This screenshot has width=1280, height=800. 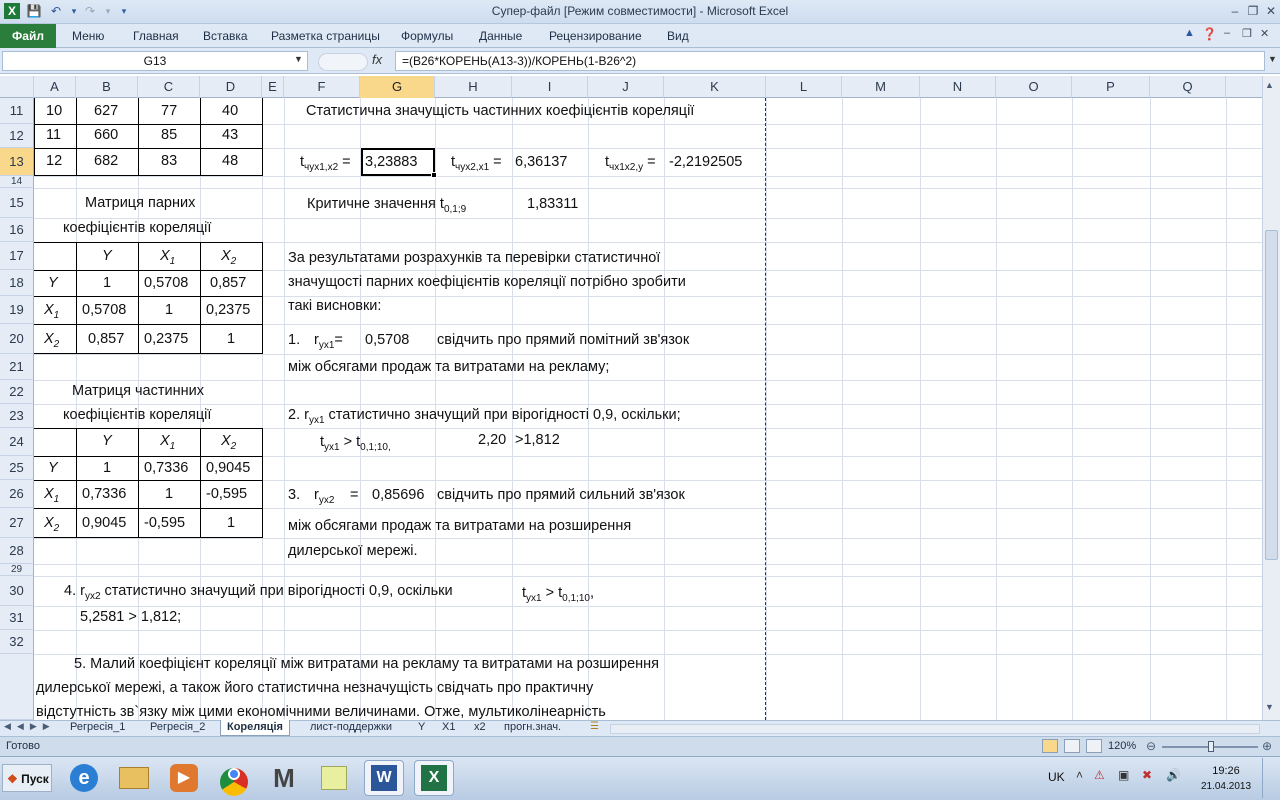 I want to click on clock-time: 19:26, so click(x=1226, y=771).